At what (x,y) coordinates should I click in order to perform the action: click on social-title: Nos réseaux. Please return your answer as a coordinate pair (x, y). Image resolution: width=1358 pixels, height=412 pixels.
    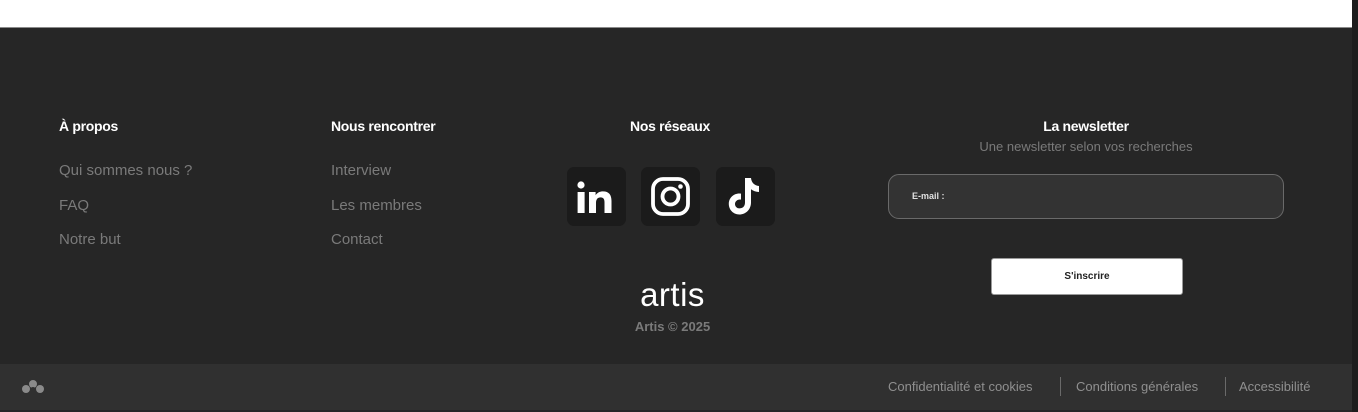
    Looking at the image, I should click on (670, 126).